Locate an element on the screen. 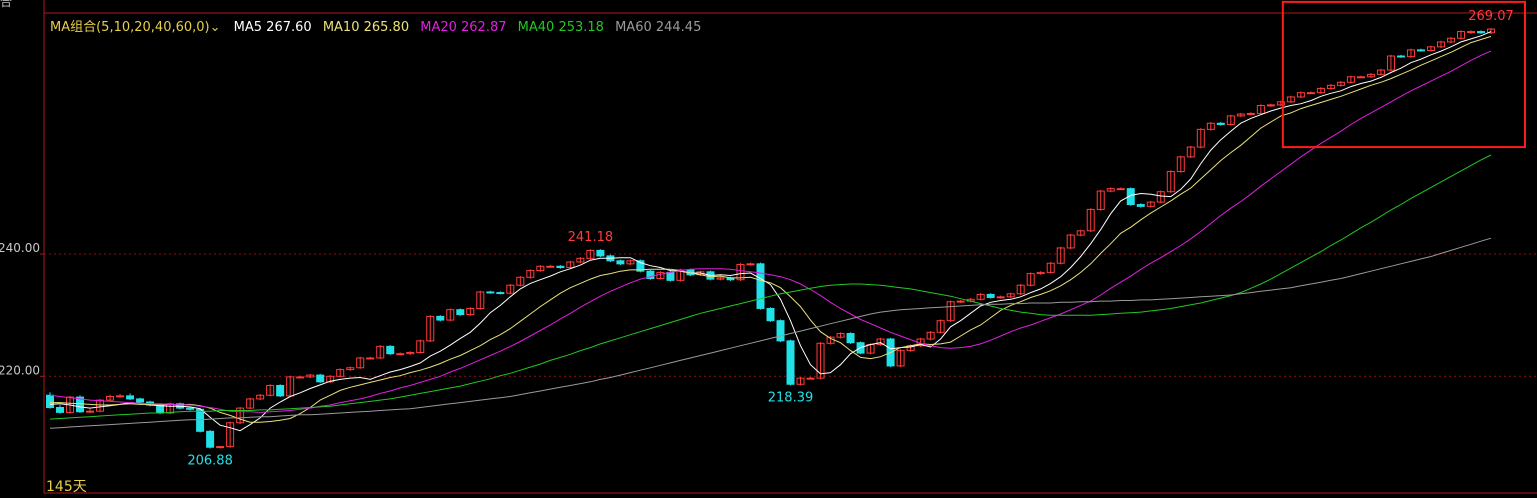  mid-low-label: 218.39 is located at coordinates (791, 397).